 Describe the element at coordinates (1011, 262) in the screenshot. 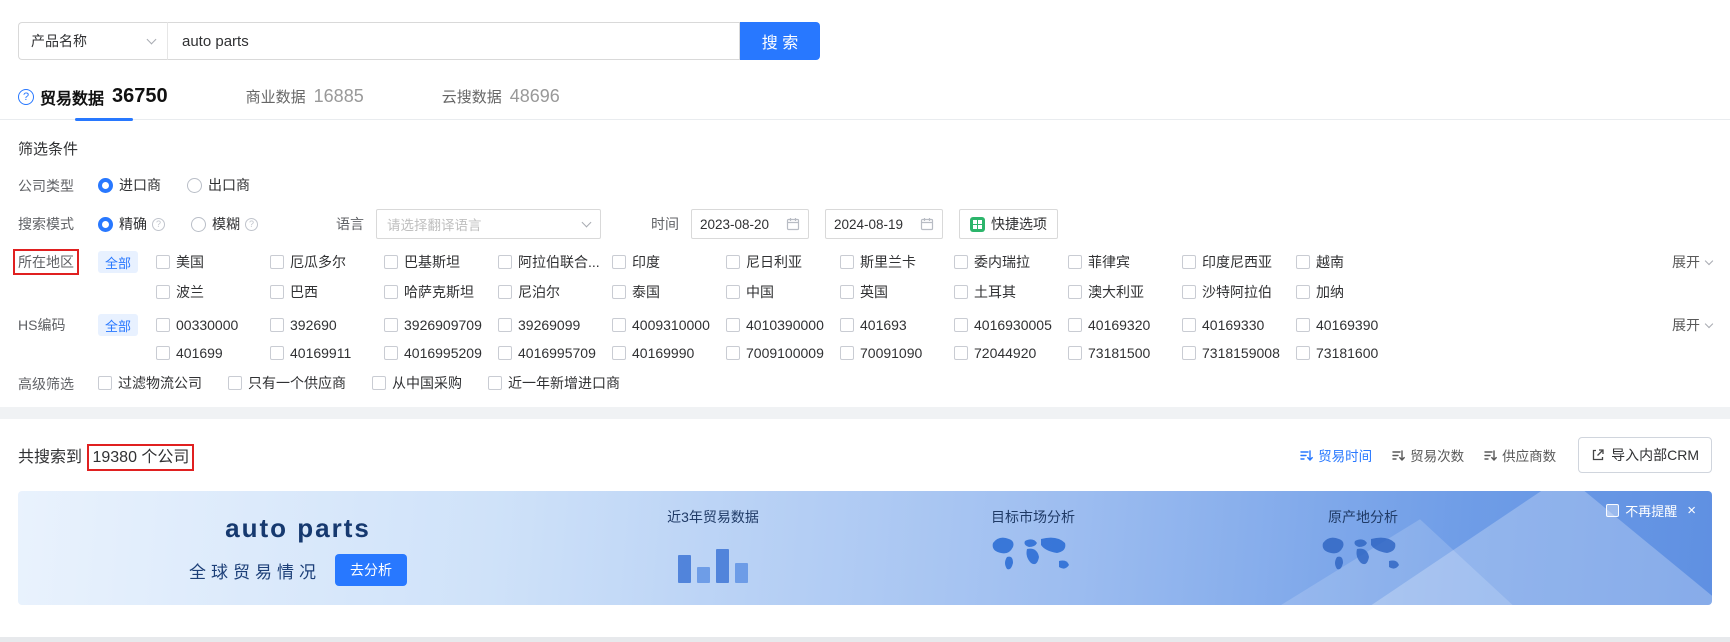

I see `region-checkbox: 委内瑞拉` at that location.